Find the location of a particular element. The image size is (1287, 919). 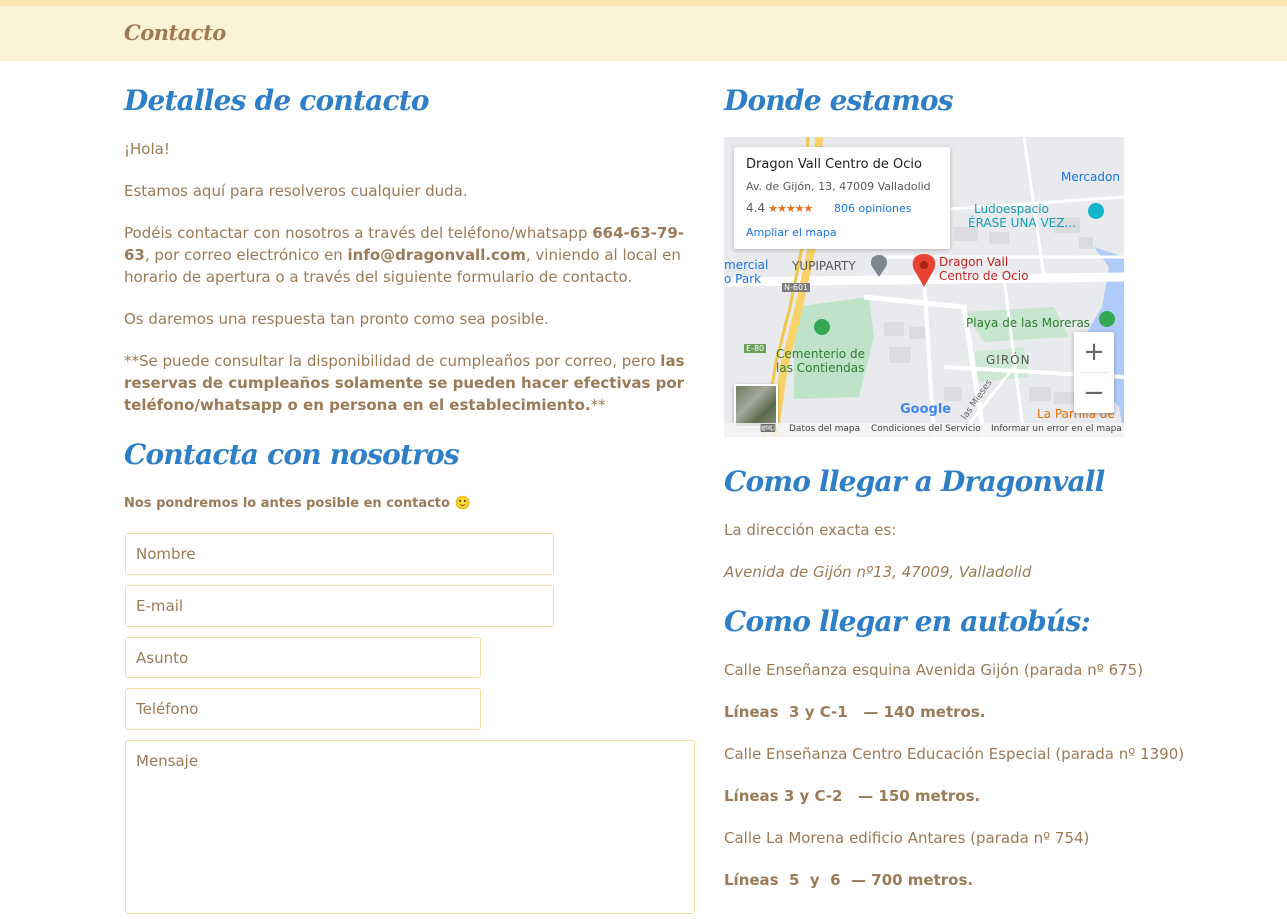

rating-stars-icon: ★★★★★ is located at coordinates (790, 208).